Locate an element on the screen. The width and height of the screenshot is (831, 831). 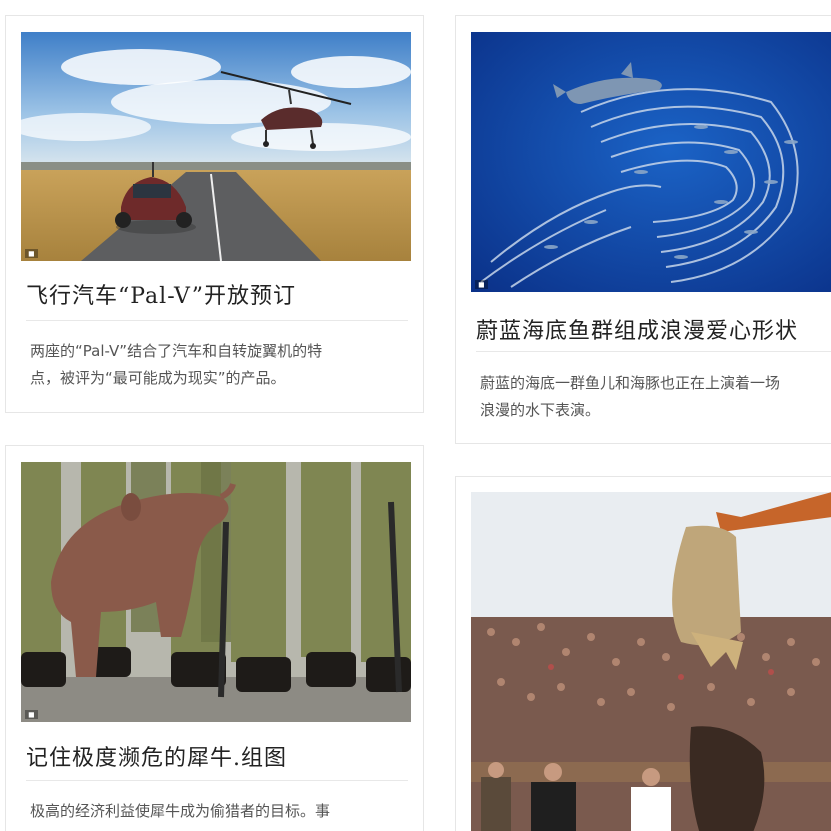
flying-car-image is located at coordinates (216, 146).